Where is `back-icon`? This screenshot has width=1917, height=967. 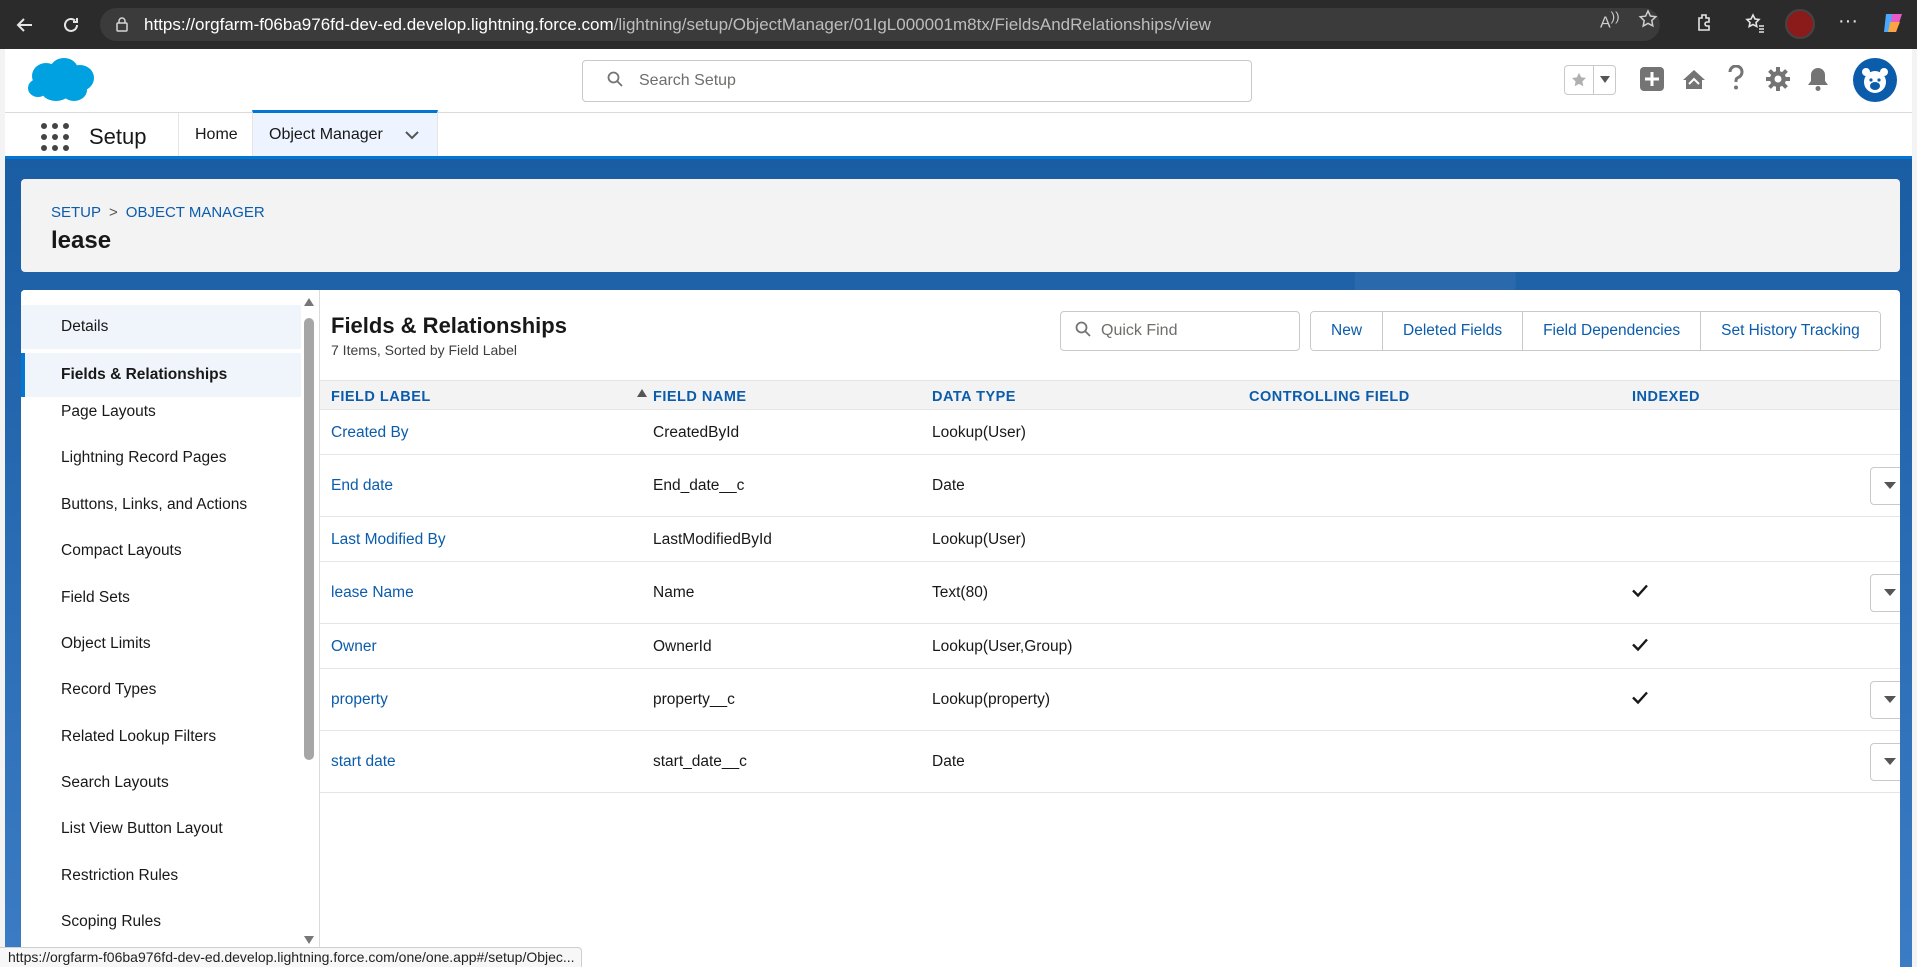 back-icon is located at coordinates (25, 25).